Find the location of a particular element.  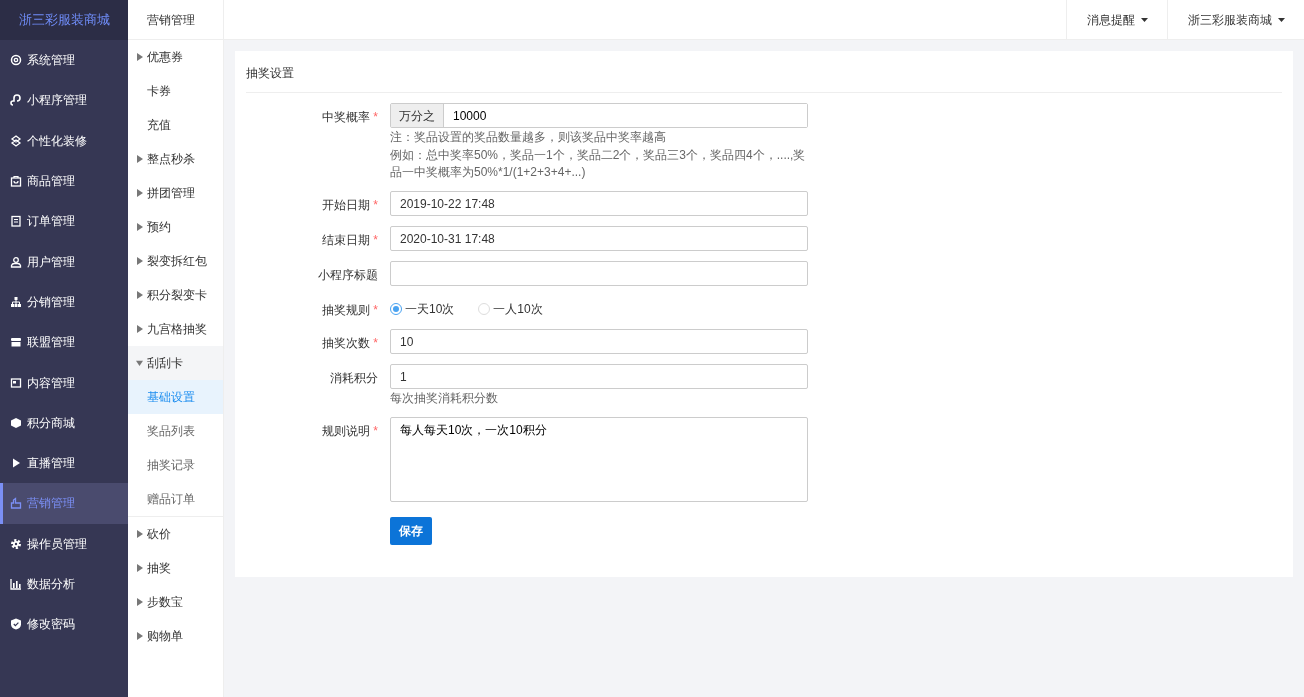

cube-icon is located at coordinates (16, 422).